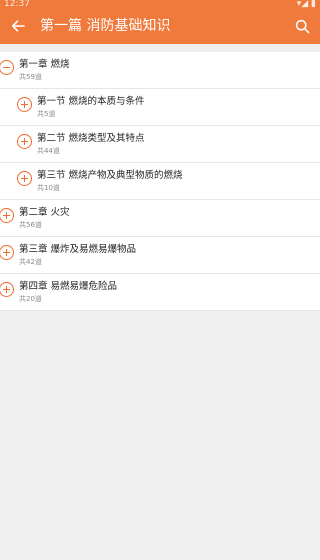 The width and height of the screenshot is (320, 560). Describe the element at coordinates (91, 101) in the screenshot. I see `section-title: 第一节 燃烧的本质与条件` at that location.